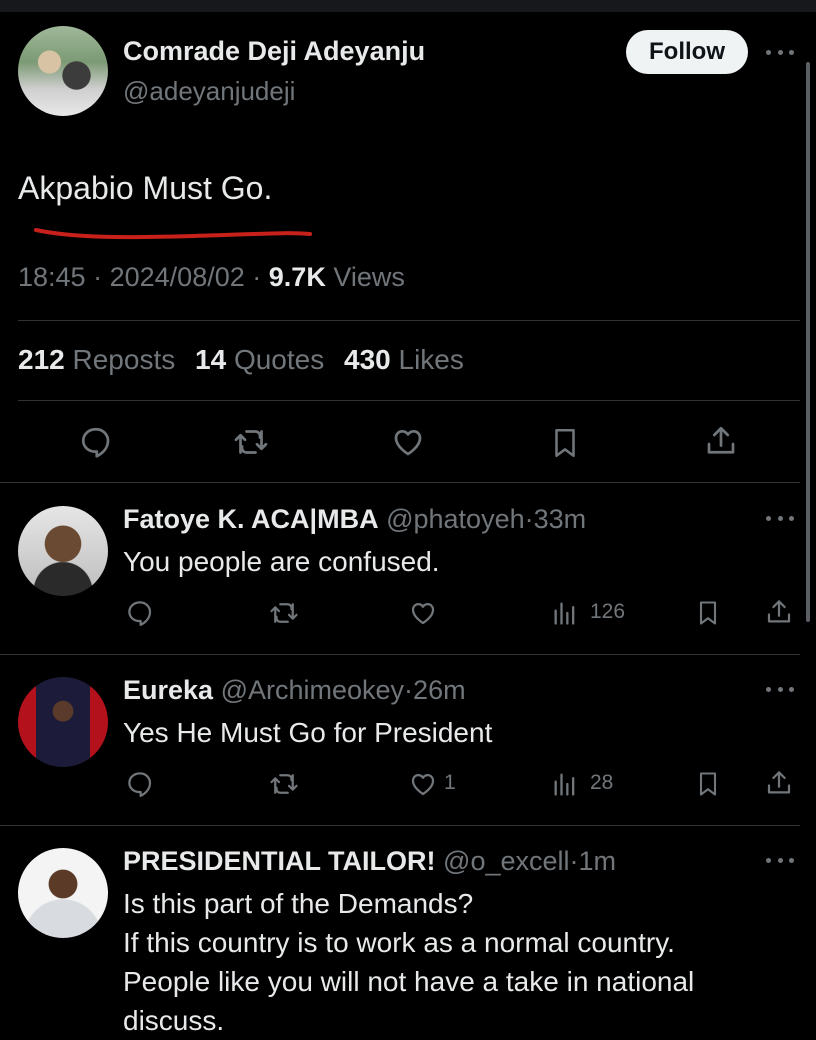  I want to click on reply-line: You people are confused., so click(281, 561).